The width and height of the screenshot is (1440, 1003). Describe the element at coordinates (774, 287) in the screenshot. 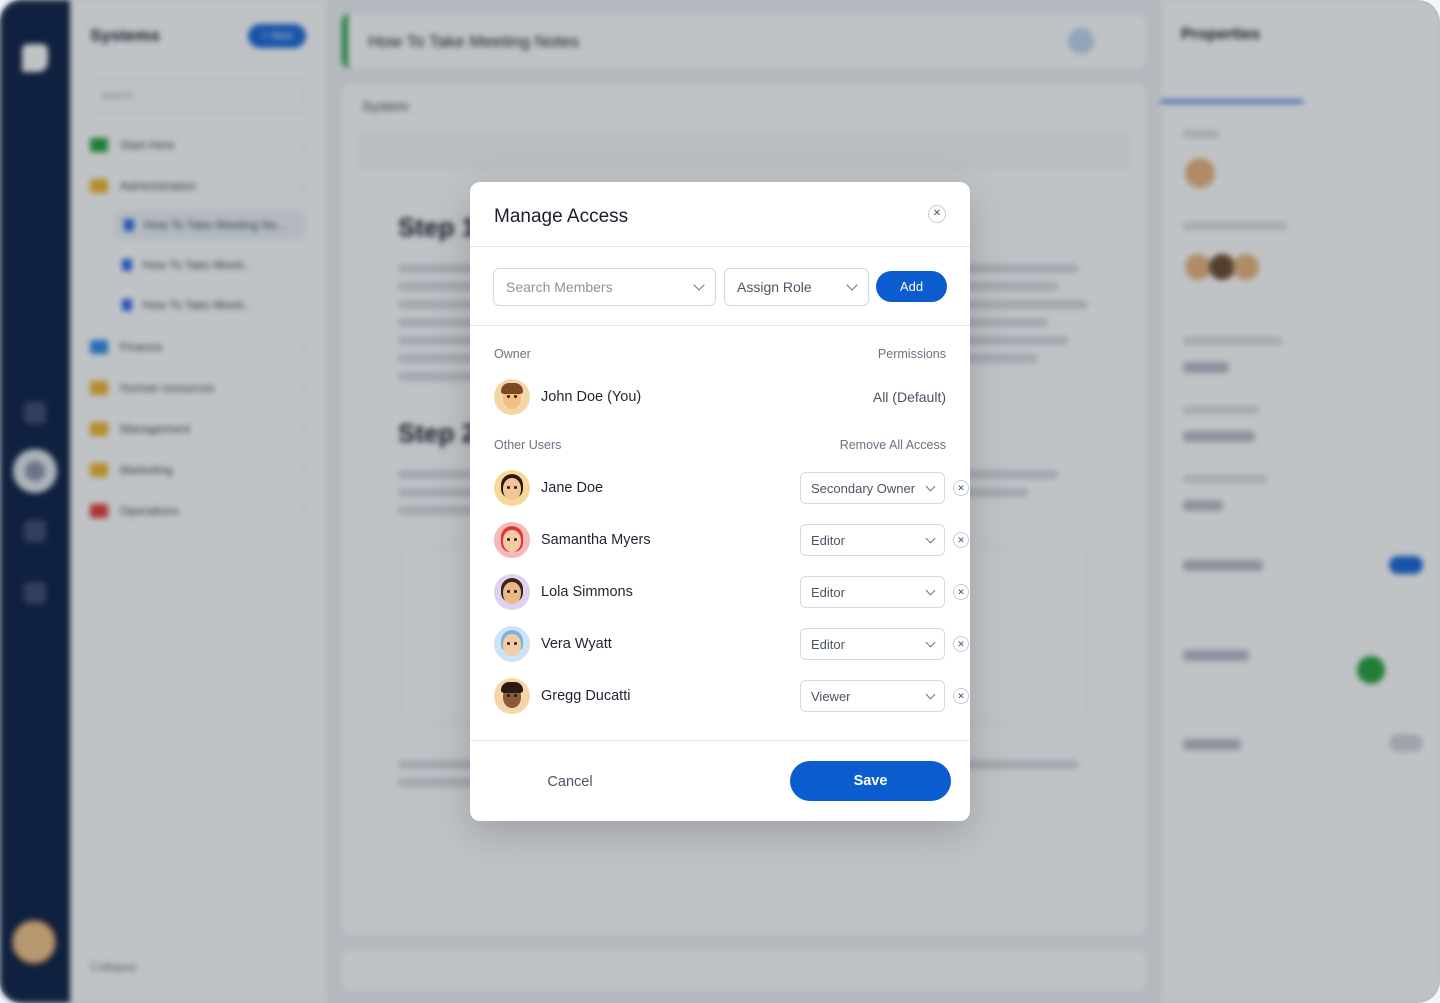

I see `assign-role-label: Assign Role` at that location.